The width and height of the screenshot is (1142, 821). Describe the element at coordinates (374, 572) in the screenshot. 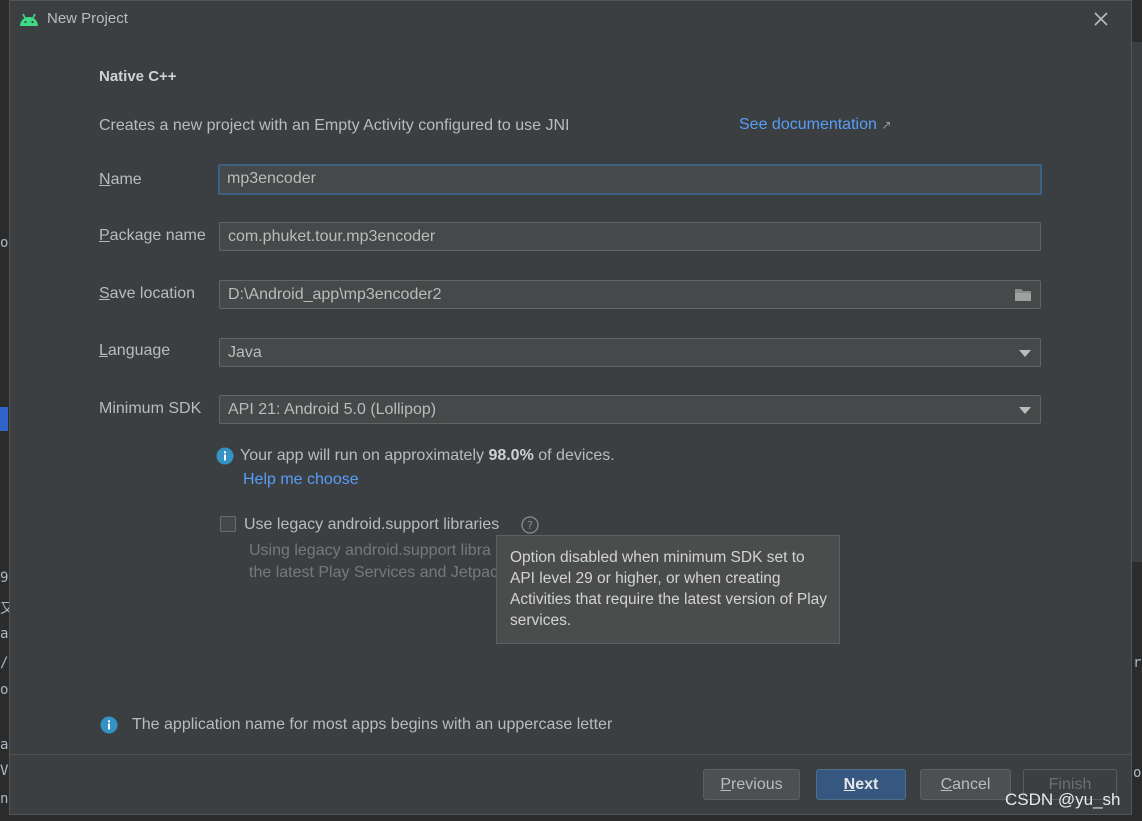

I see `legacy-description-line: the latest Play Services and Jetpac` at that location.